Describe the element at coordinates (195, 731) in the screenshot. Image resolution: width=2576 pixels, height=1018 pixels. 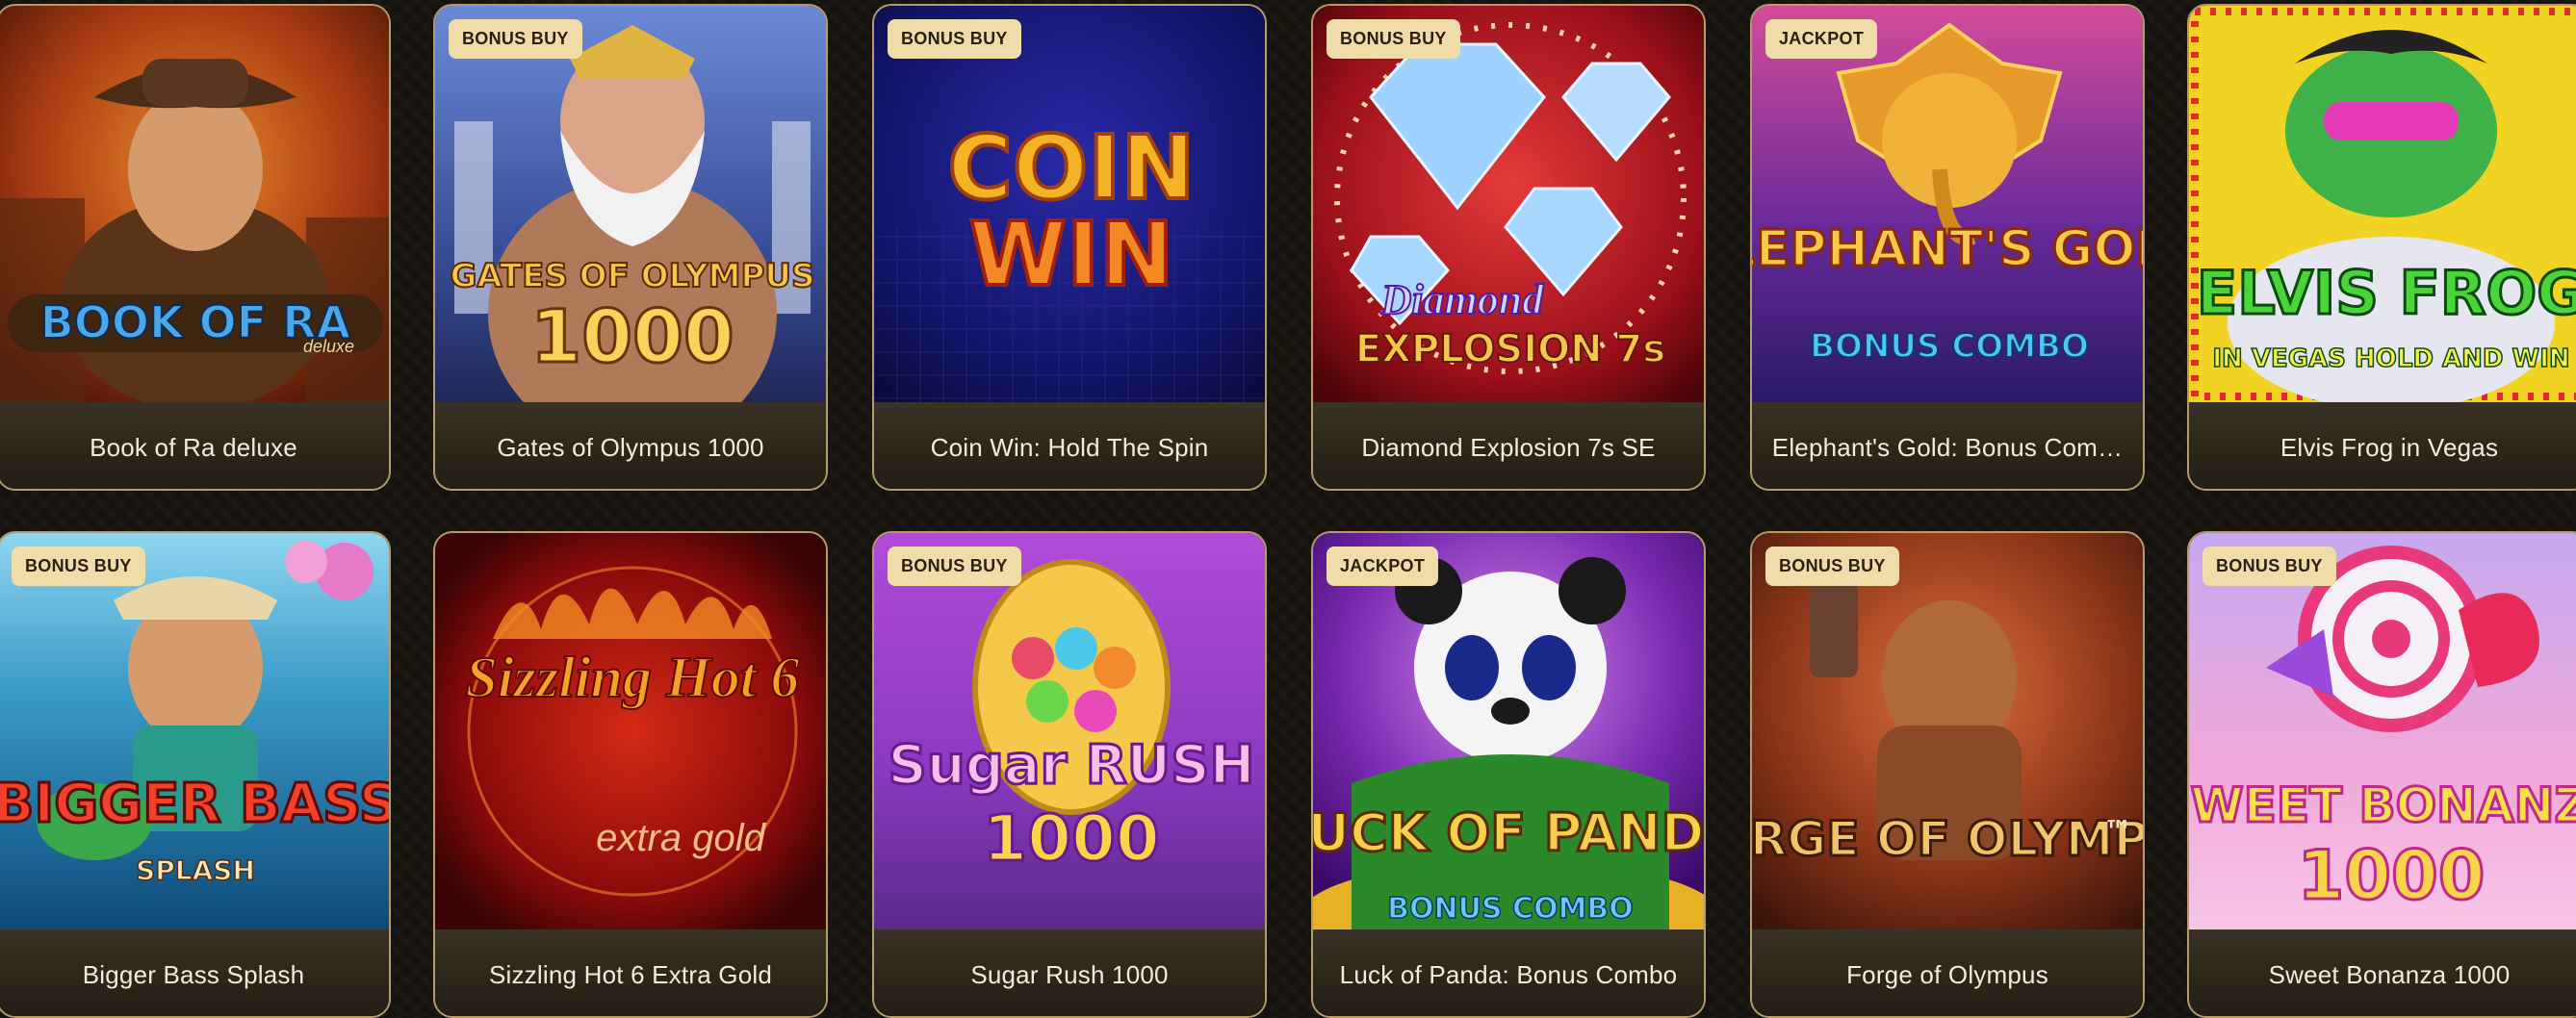
I see `game-thumbnail: BIGGER BASS SPLASH` at that location.